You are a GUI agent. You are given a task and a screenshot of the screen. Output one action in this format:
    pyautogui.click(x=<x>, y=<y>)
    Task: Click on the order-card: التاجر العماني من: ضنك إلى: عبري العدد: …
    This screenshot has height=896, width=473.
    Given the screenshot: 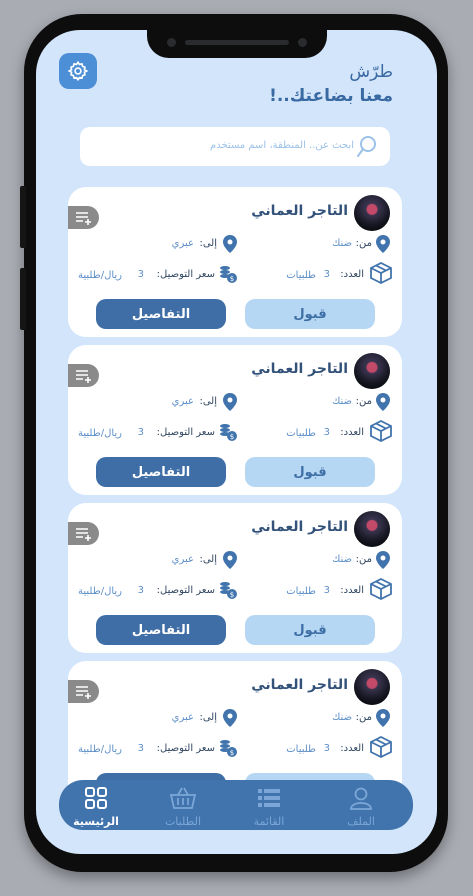 What is the action you would take?
    pyautogui.click(x=235, y=420)
    